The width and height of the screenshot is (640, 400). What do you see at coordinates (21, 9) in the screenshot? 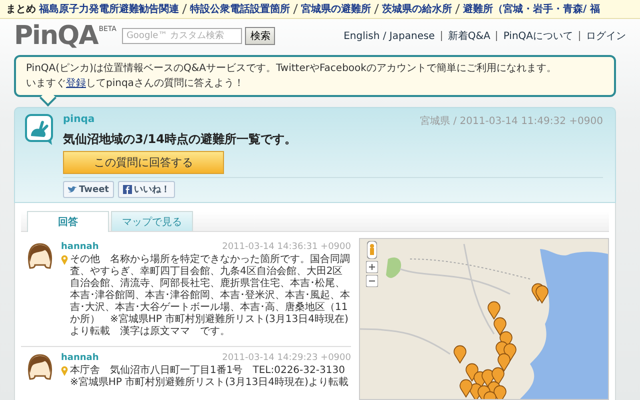
I see `summary-label: まとめ` at bounding box center [21, 9].